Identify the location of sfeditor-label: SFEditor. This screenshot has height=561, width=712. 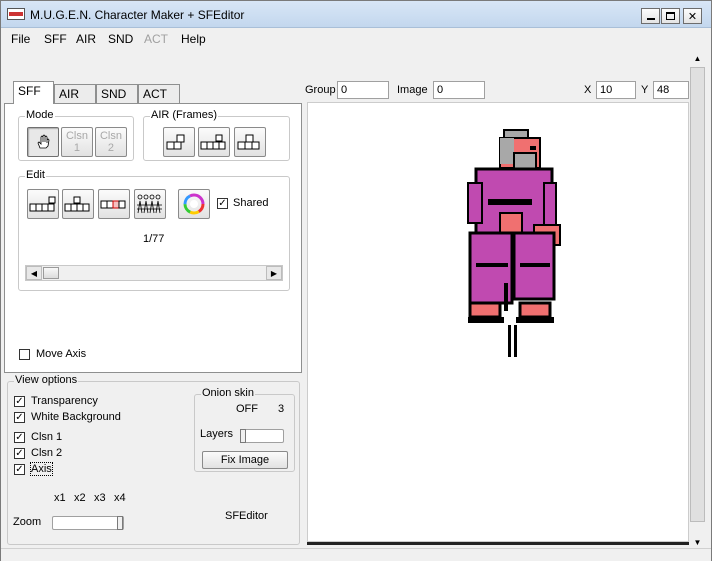
(246, 516).